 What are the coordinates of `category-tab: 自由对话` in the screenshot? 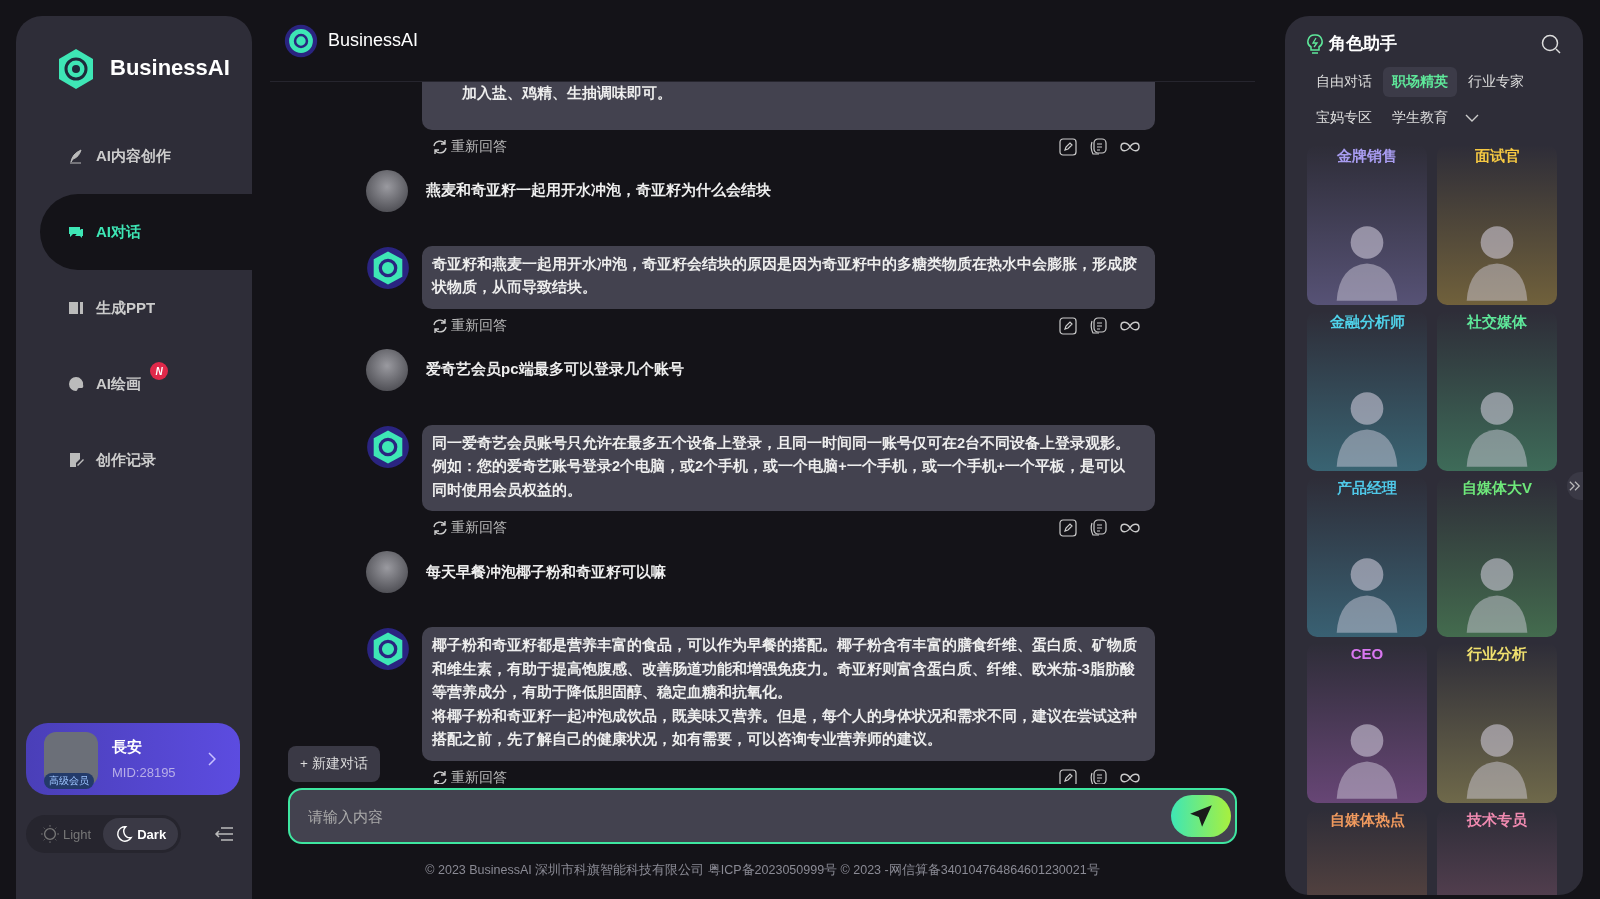 It's located at (1344, 82).